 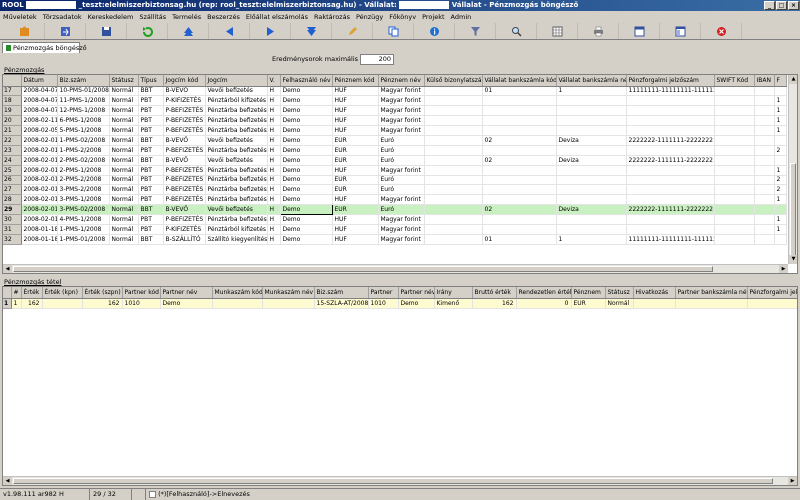 What do you see at coordinates (39, 130) in the screenshot?
I see `table-cell: 2008-02-05` at bounding box center [39, 130].